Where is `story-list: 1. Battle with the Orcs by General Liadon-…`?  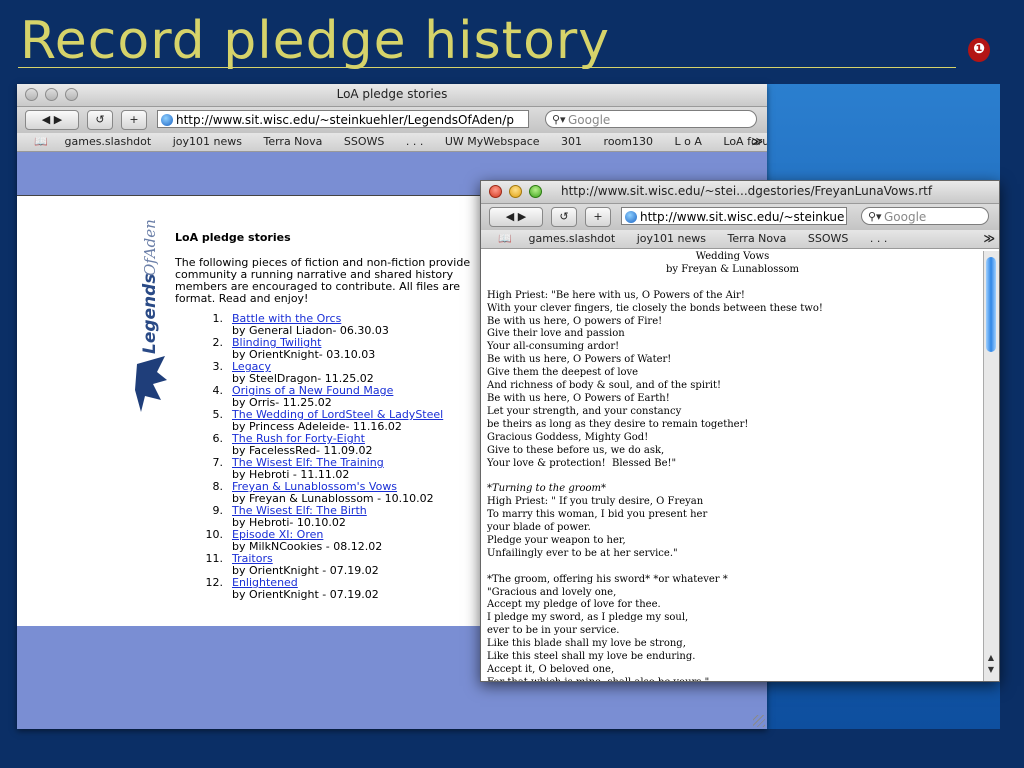
story-list: 1. Battle with the Orcs by General Liadon-… is located at coordinates (320, 457).